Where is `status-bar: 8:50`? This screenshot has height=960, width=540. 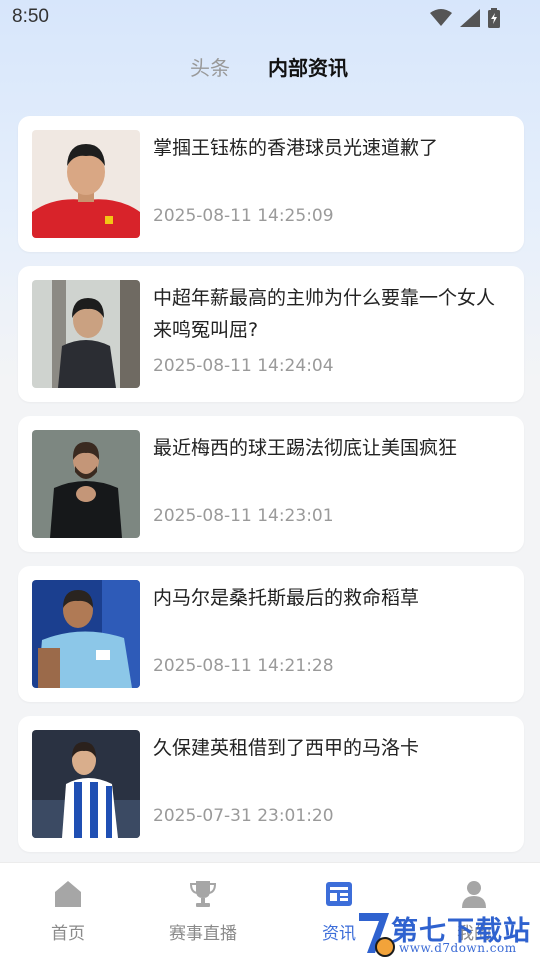
status-bar: 8:50 is located at coordinates (270, 18).